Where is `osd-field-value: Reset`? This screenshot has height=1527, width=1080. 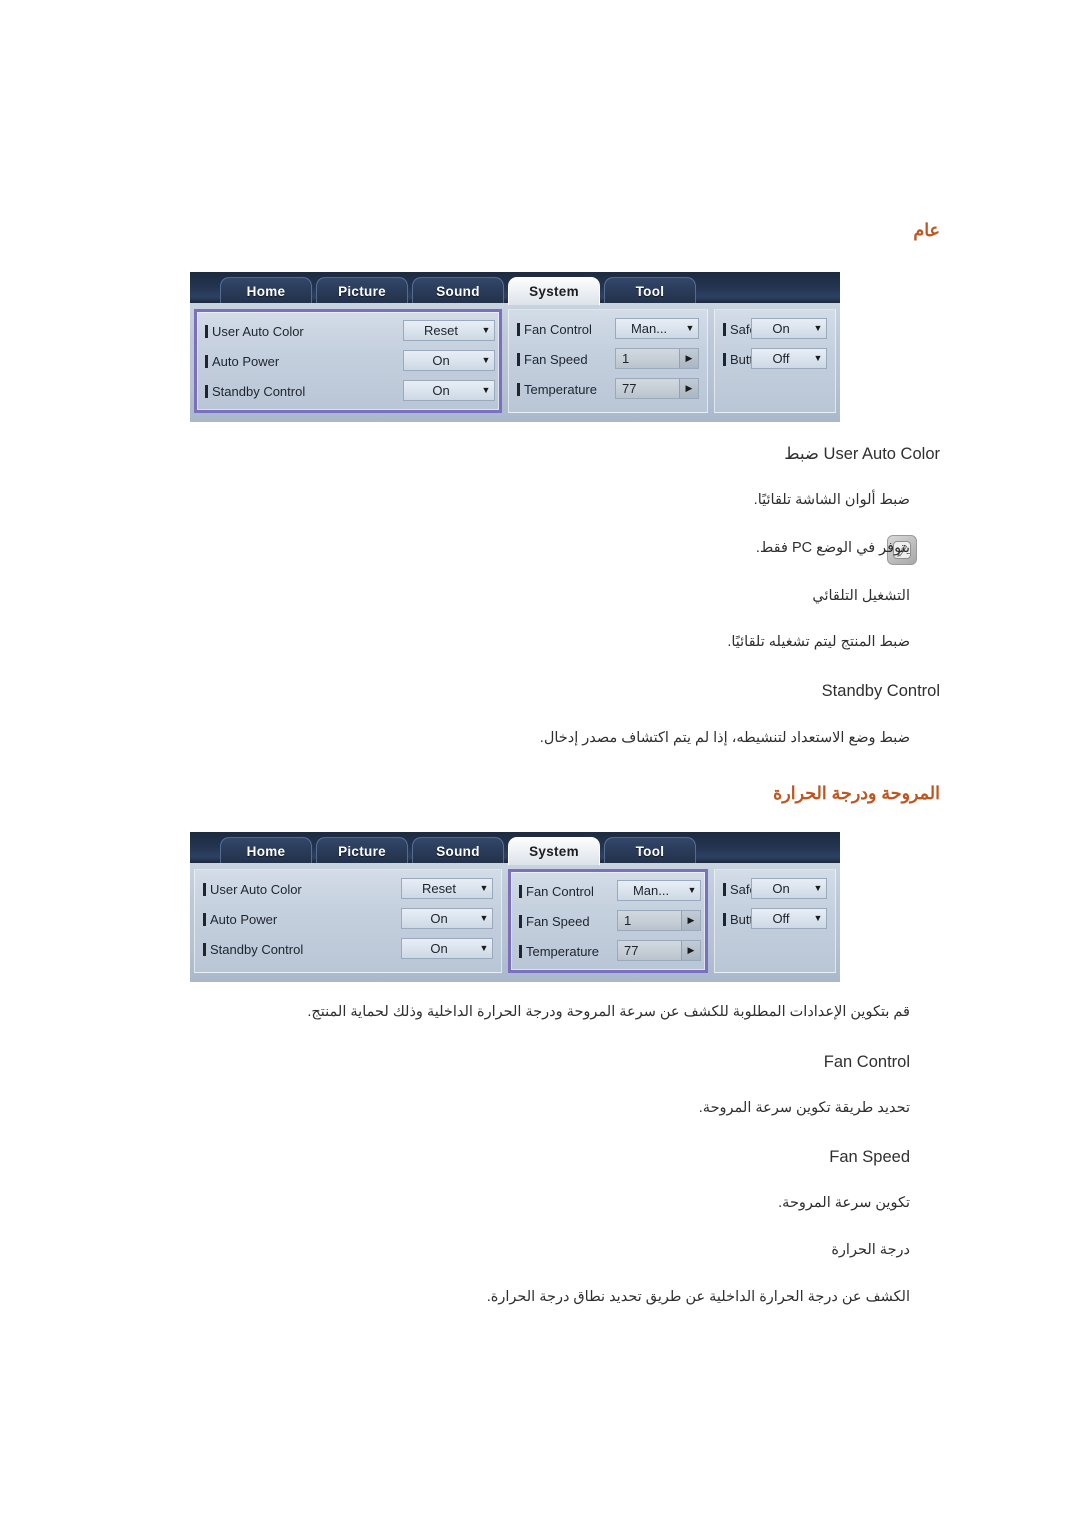 osd-field-value: Reset is located at coordinates (439, 888).